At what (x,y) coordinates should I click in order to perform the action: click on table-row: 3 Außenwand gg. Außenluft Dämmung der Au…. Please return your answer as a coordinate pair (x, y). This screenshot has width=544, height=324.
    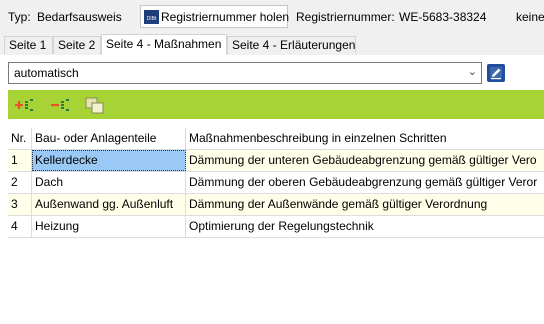
    Looking at the image, I should click on (276, 205).